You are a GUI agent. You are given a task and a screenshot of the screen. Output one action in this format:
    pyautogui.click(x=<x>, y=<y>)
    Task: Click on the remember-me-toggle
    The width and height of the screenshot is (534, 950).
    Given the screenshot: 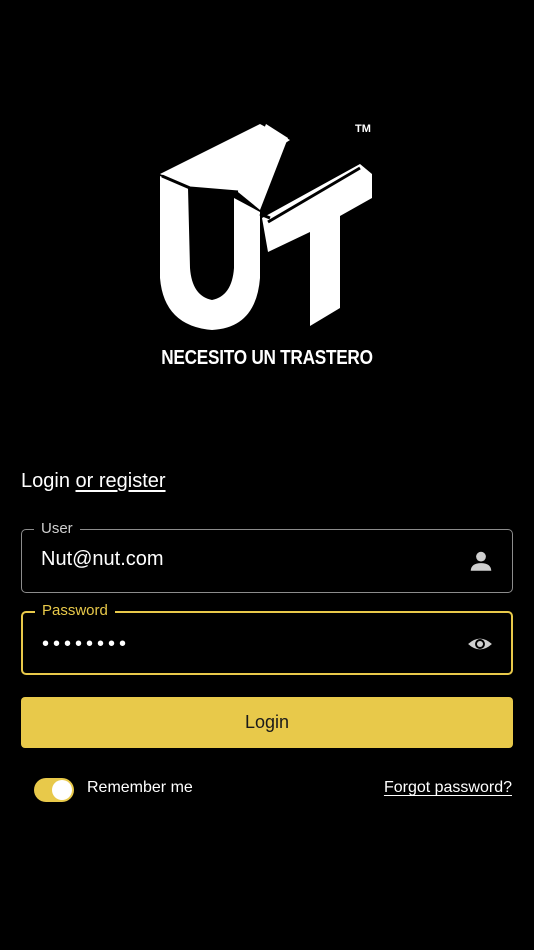 What is the action you would take?
    pyautogui.click(x=54, y=790)
    